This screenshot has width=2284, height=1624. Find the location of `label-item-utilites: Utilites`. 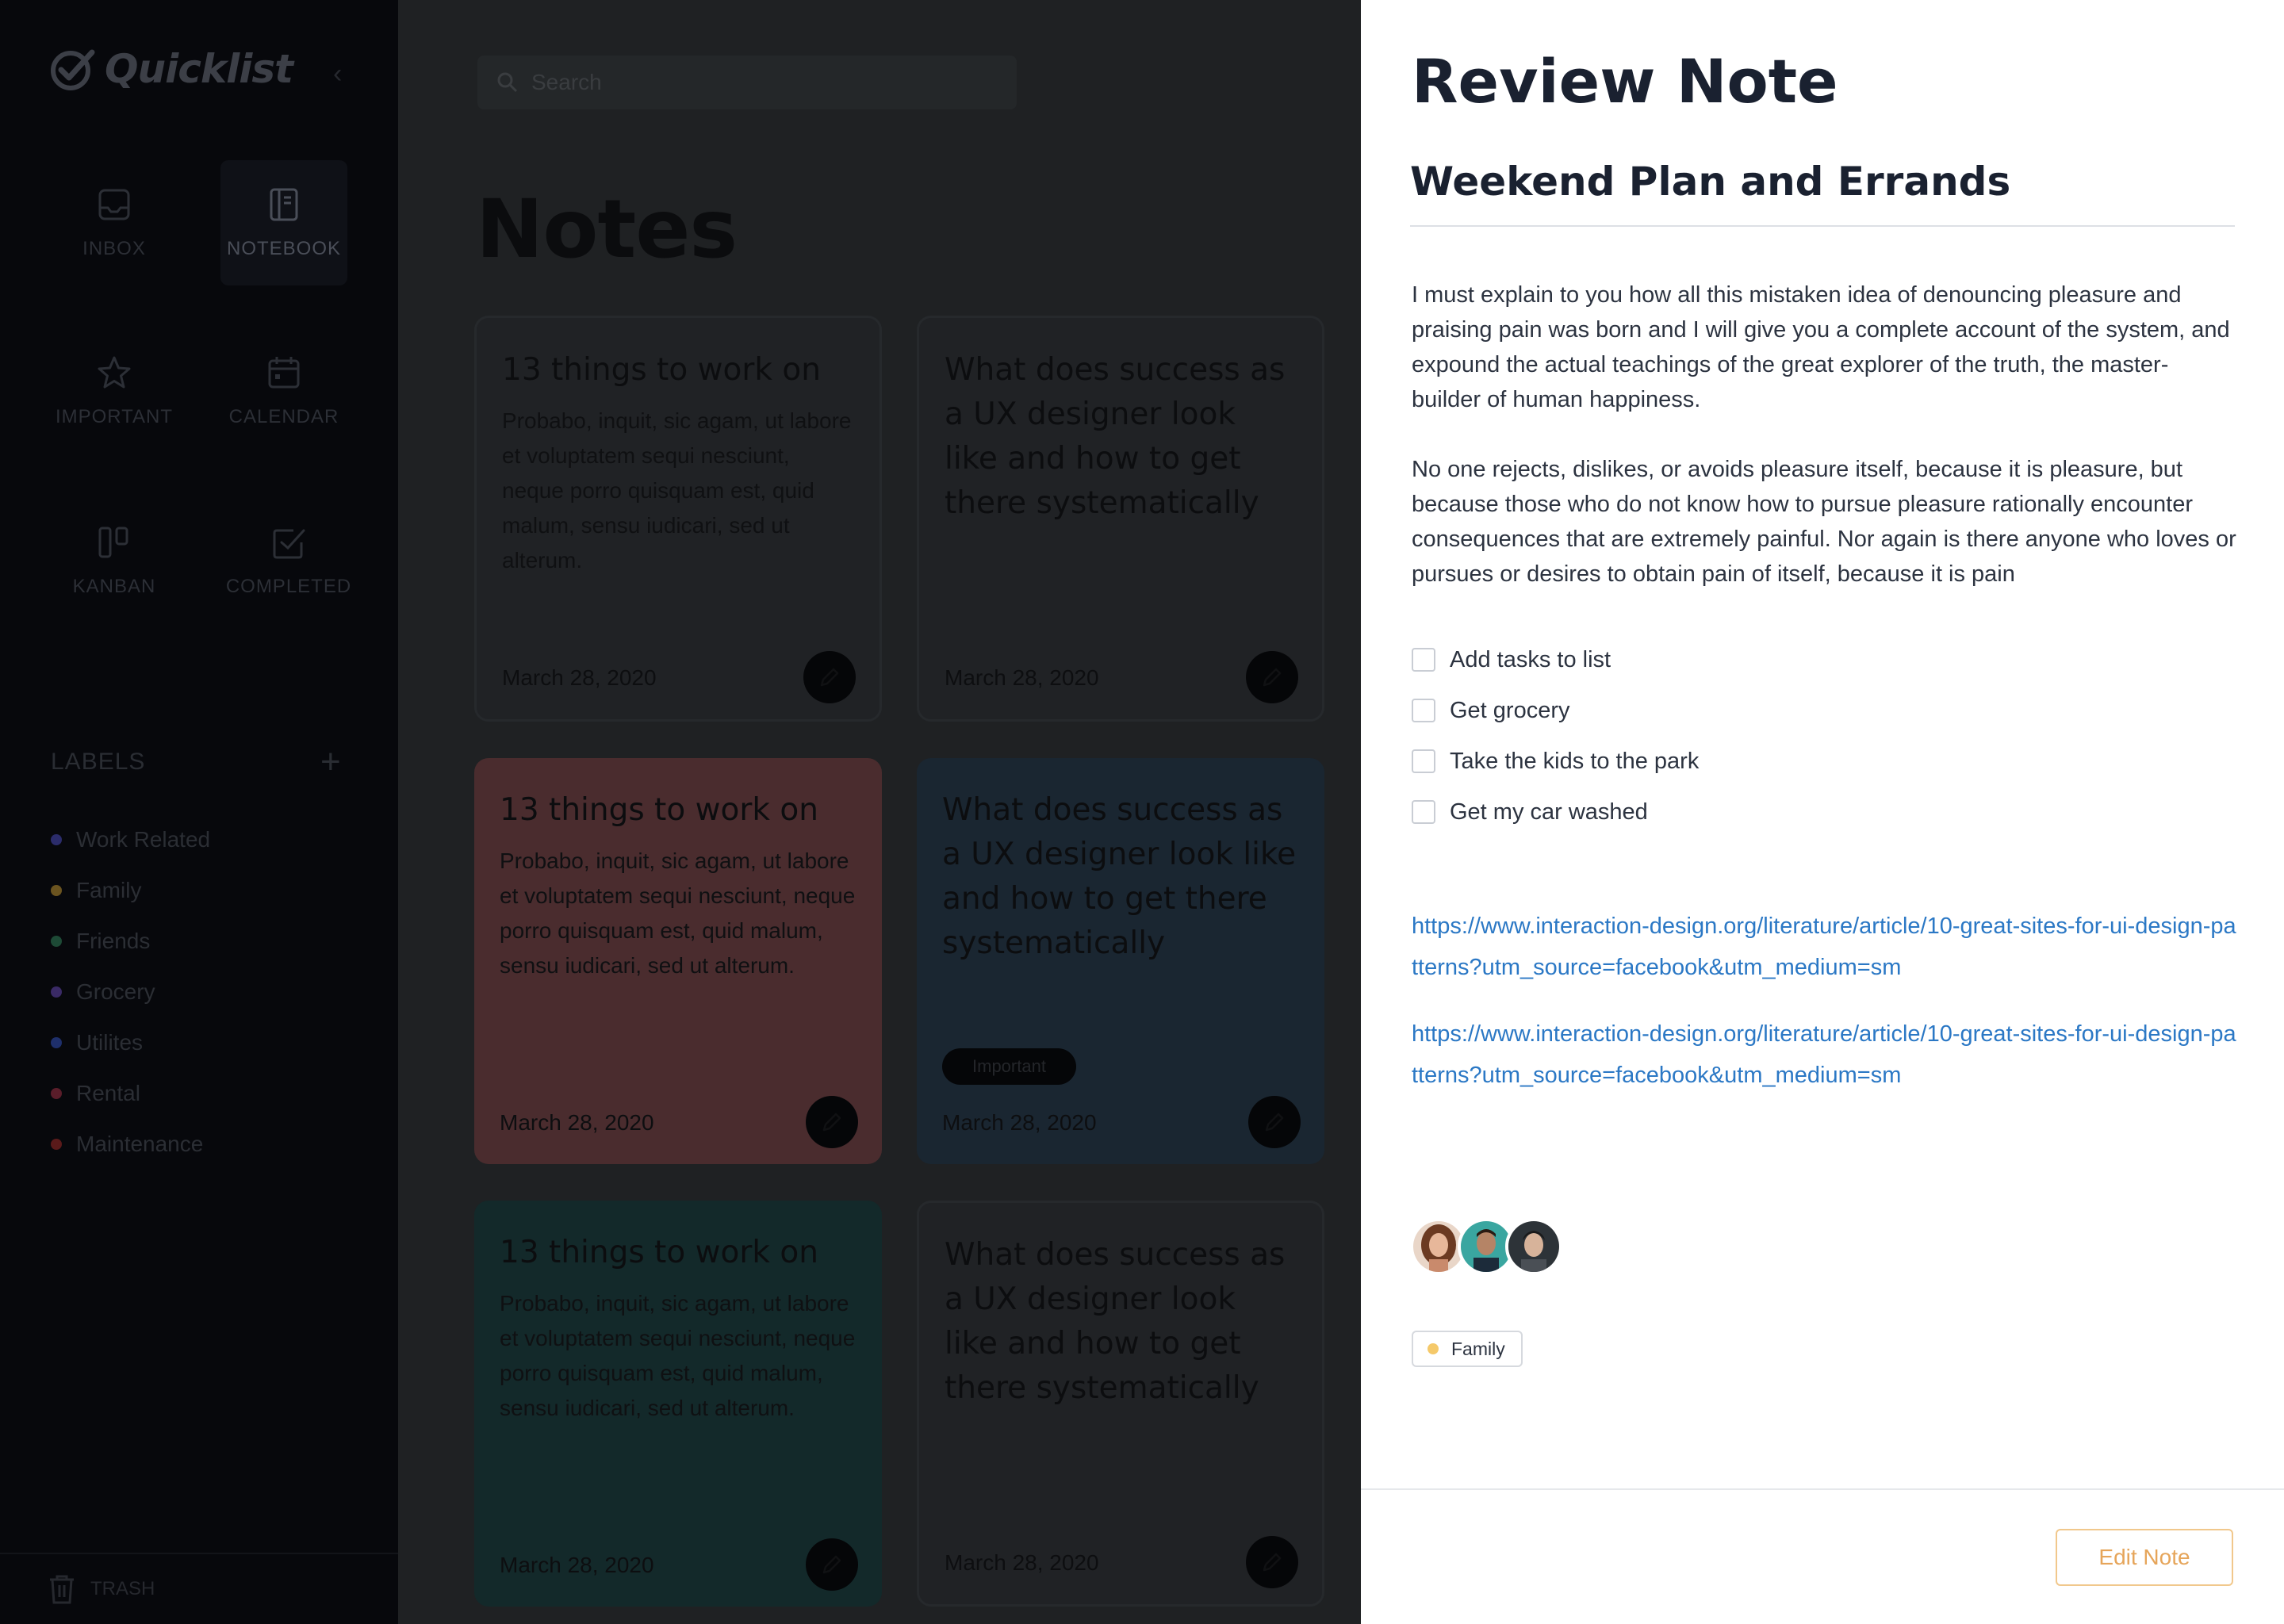

label-item-utilites: Utilites is located at coordinates (130, 1042).